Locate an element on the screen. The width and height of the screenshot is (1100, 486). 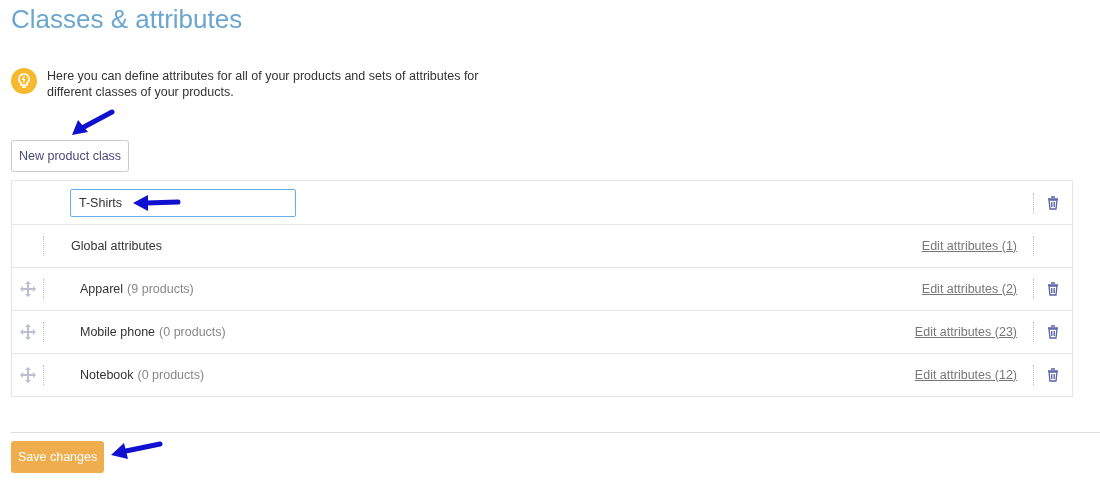
product-count: (9 products) is located at coordinates (160, 289).